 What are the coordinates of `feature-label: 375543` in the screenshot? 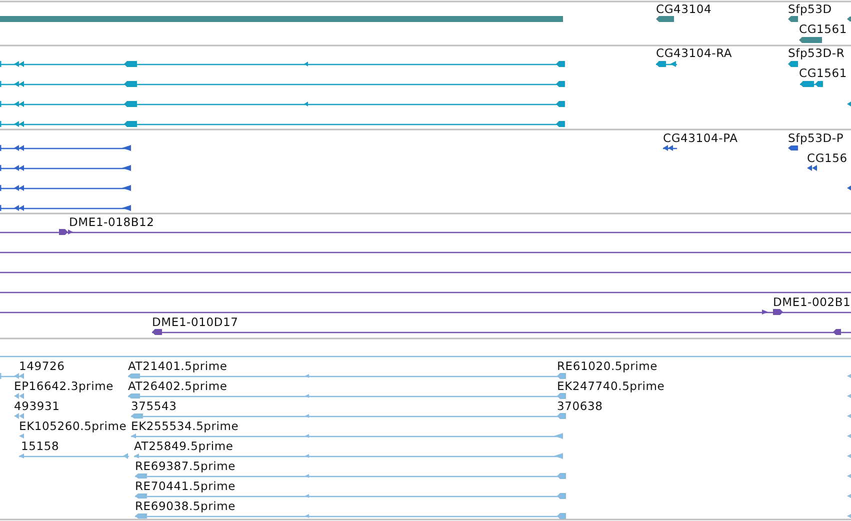 It's located at (154, 406).